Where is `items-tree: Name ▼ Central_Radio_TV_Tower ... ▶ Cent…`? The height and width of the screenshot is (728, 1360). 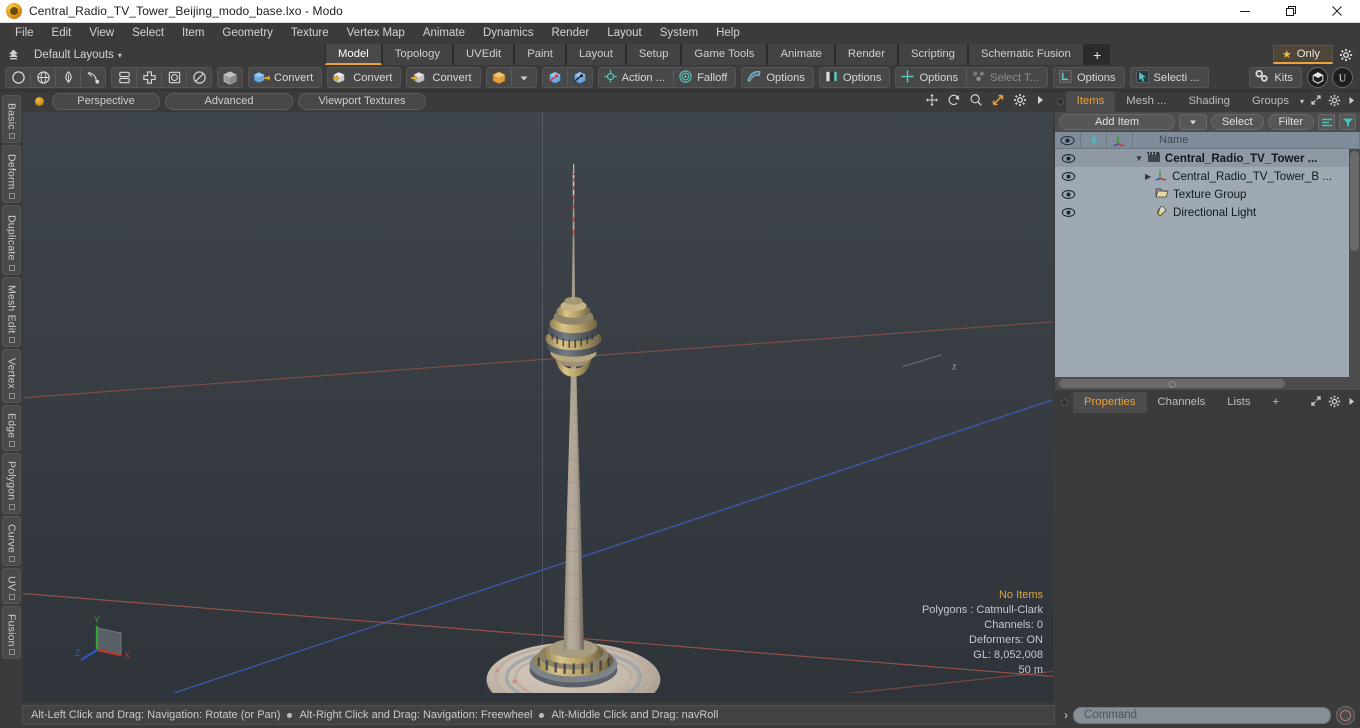 items-tree: Name ▼ Central_Radio_TV_Tower ... ▶ Cent… is located at coordinates (1207, 254).